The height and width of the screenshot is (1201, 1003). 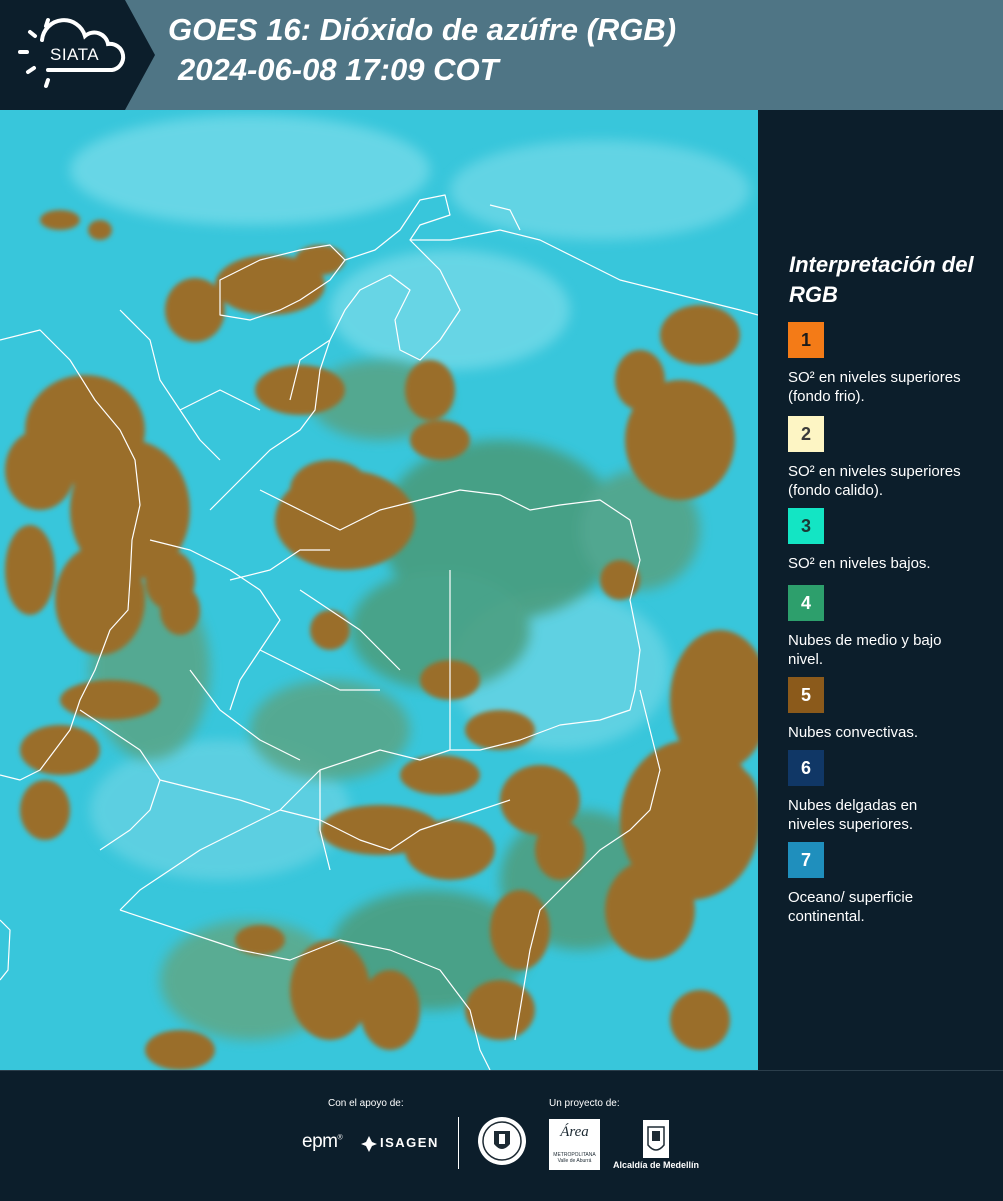 I want to click on area-logo-text: Área, so click(x=574, y=1132).